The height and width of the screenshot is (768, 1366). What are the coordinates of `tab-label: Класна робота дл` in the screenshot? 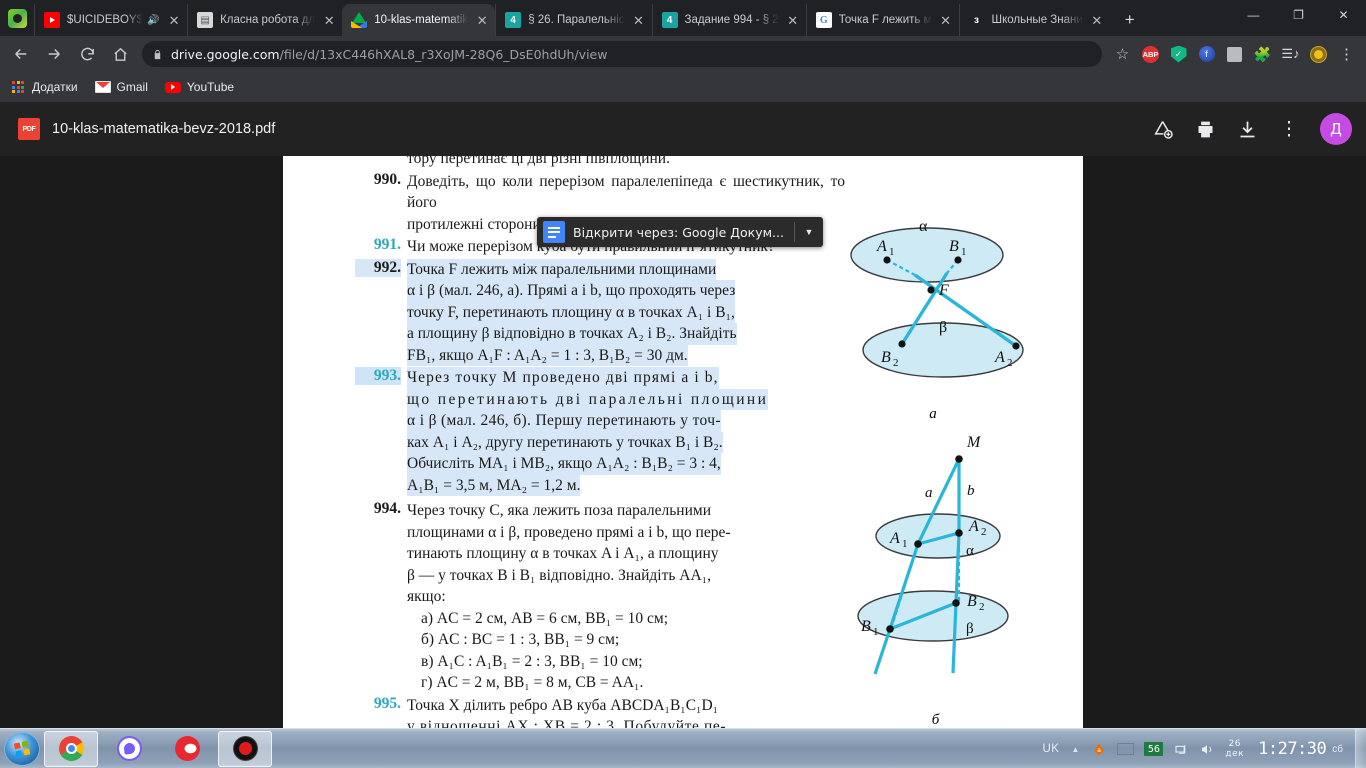 It's located at (268, 20).